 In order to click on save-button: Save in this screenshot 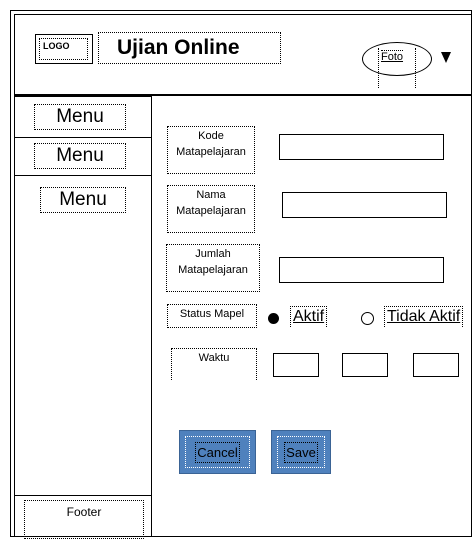, I will do `click(301, 452)`.